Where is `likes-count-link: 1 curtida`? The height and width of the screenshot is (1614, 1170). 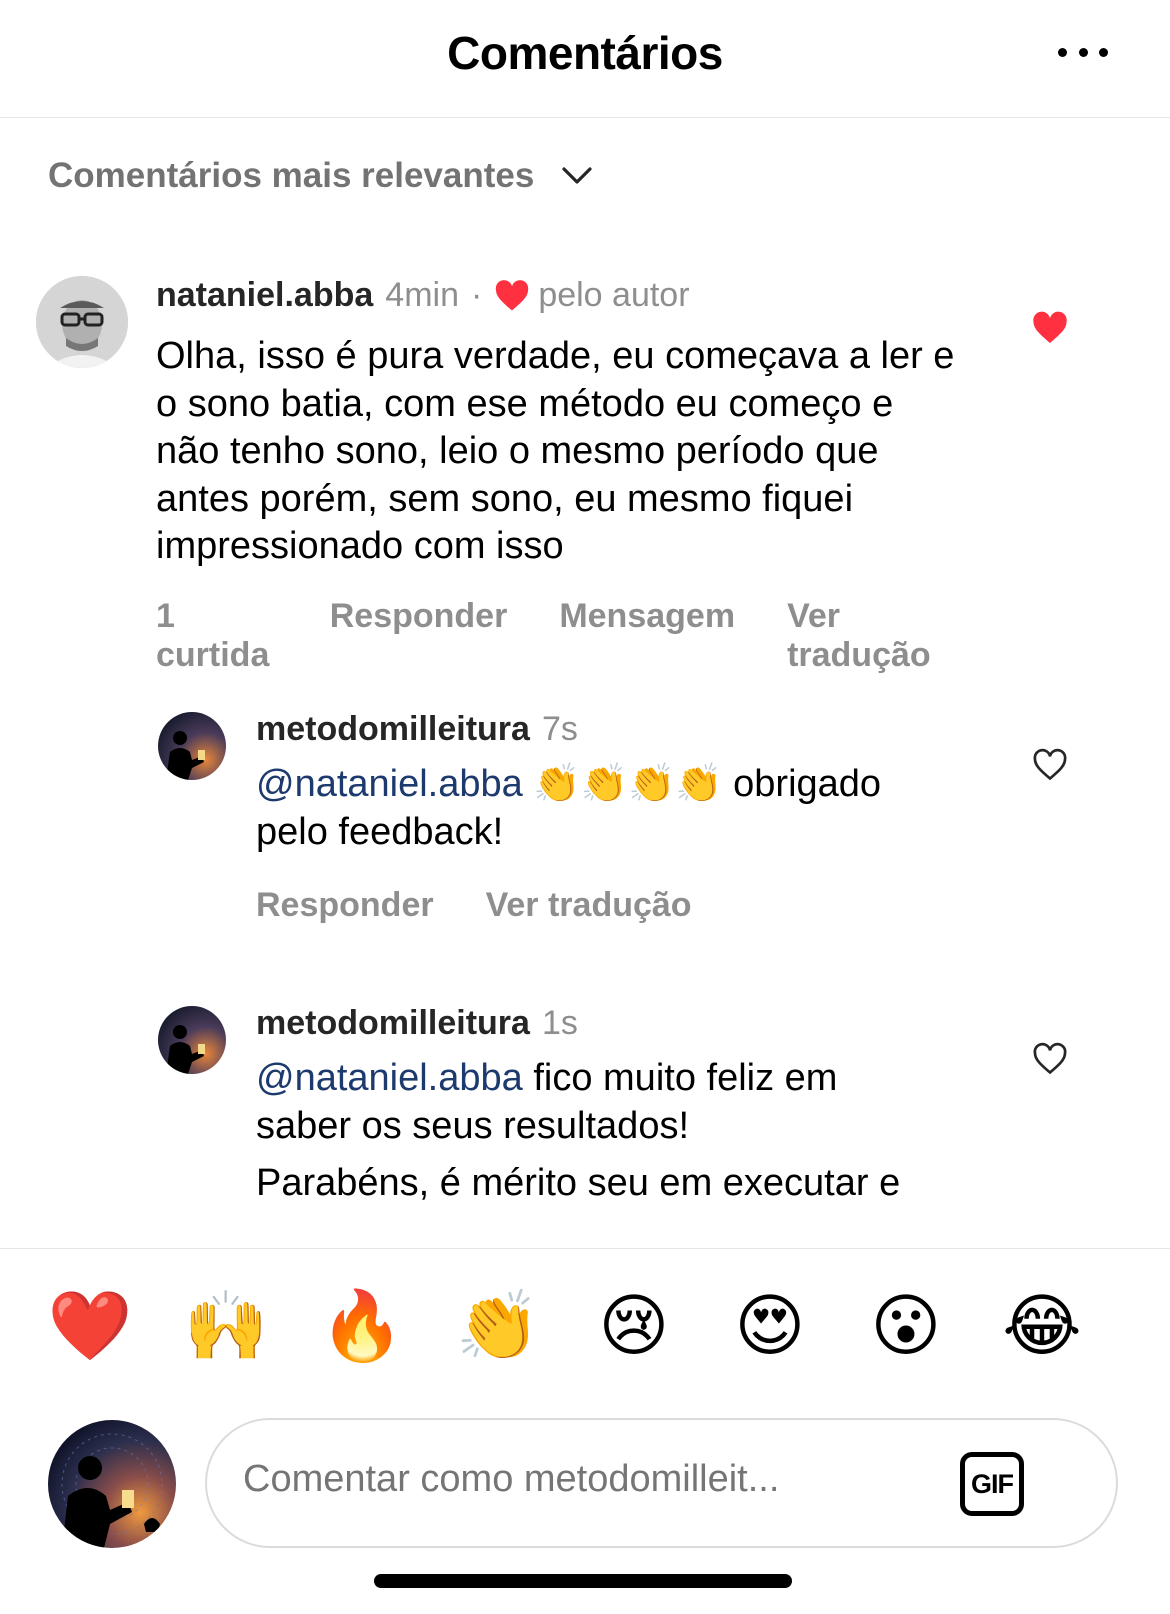 likes-count-link: 1 curtida is located at coordinates (217, 636).